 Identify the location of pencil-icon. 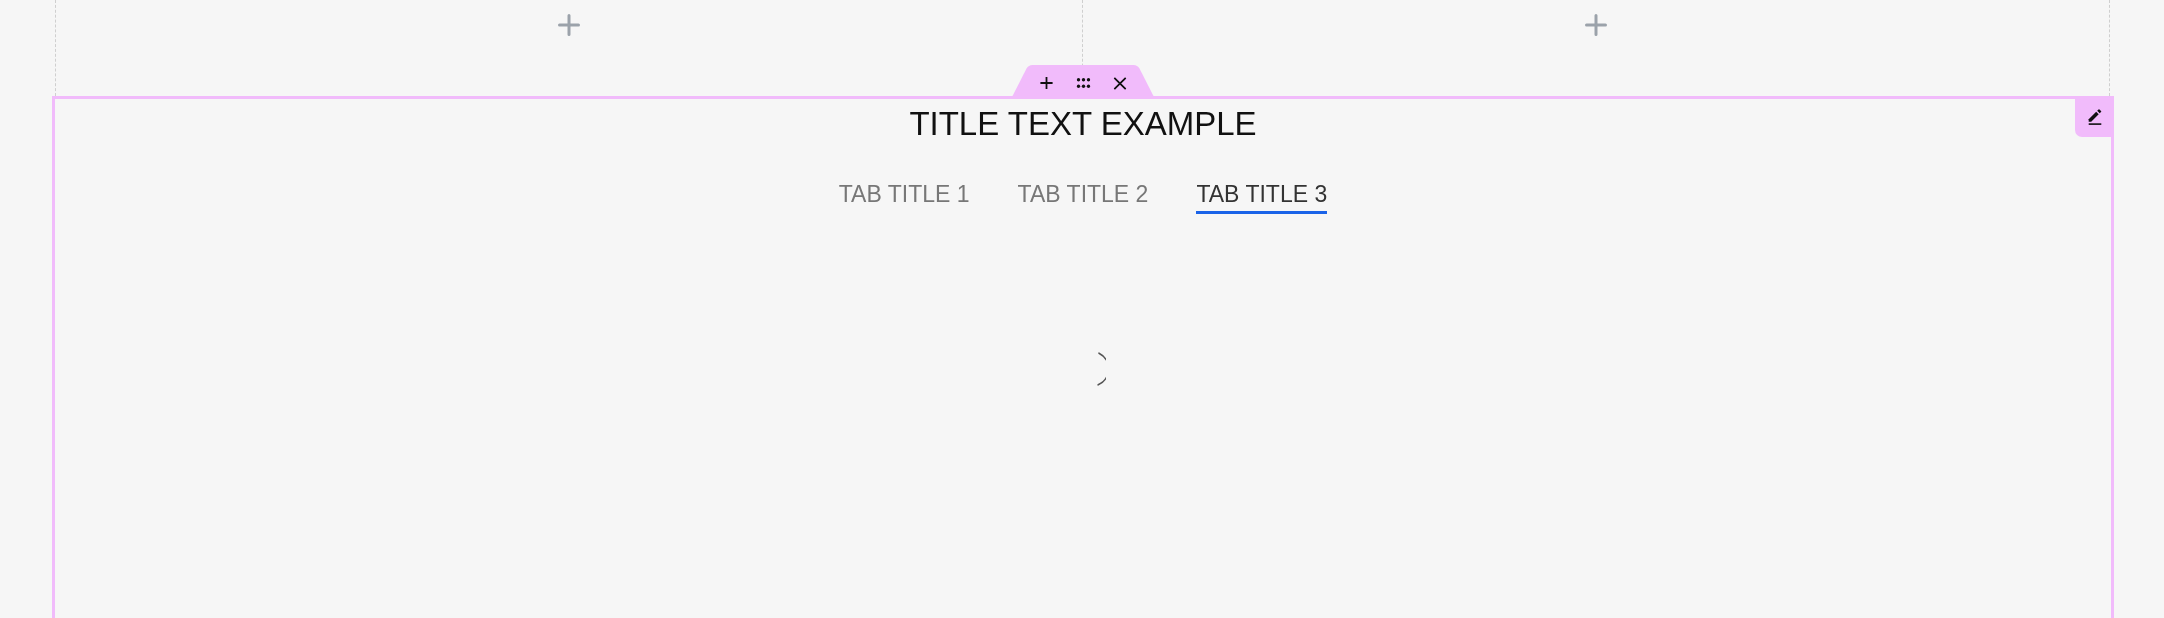
(2094, 117).